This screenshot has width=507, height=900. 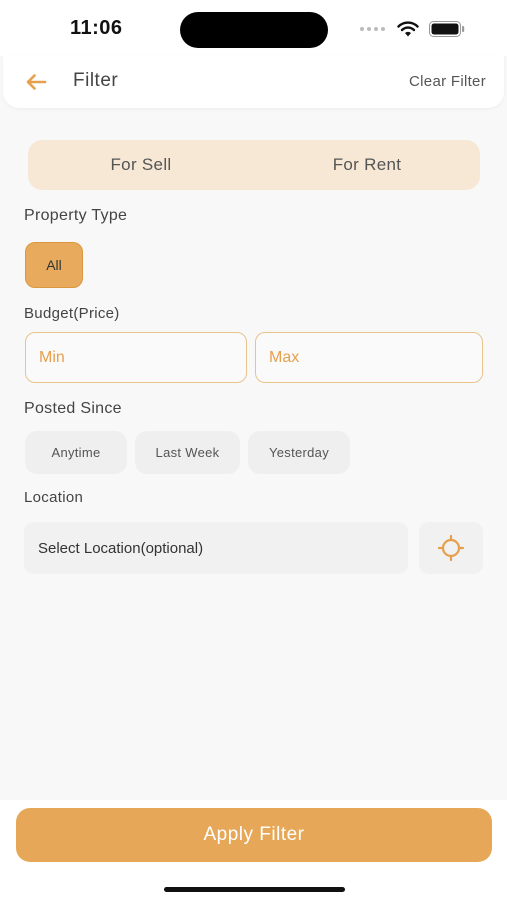 I want to click on posted-chip-yesterday: Yesterday, so click(x=299, y=452).